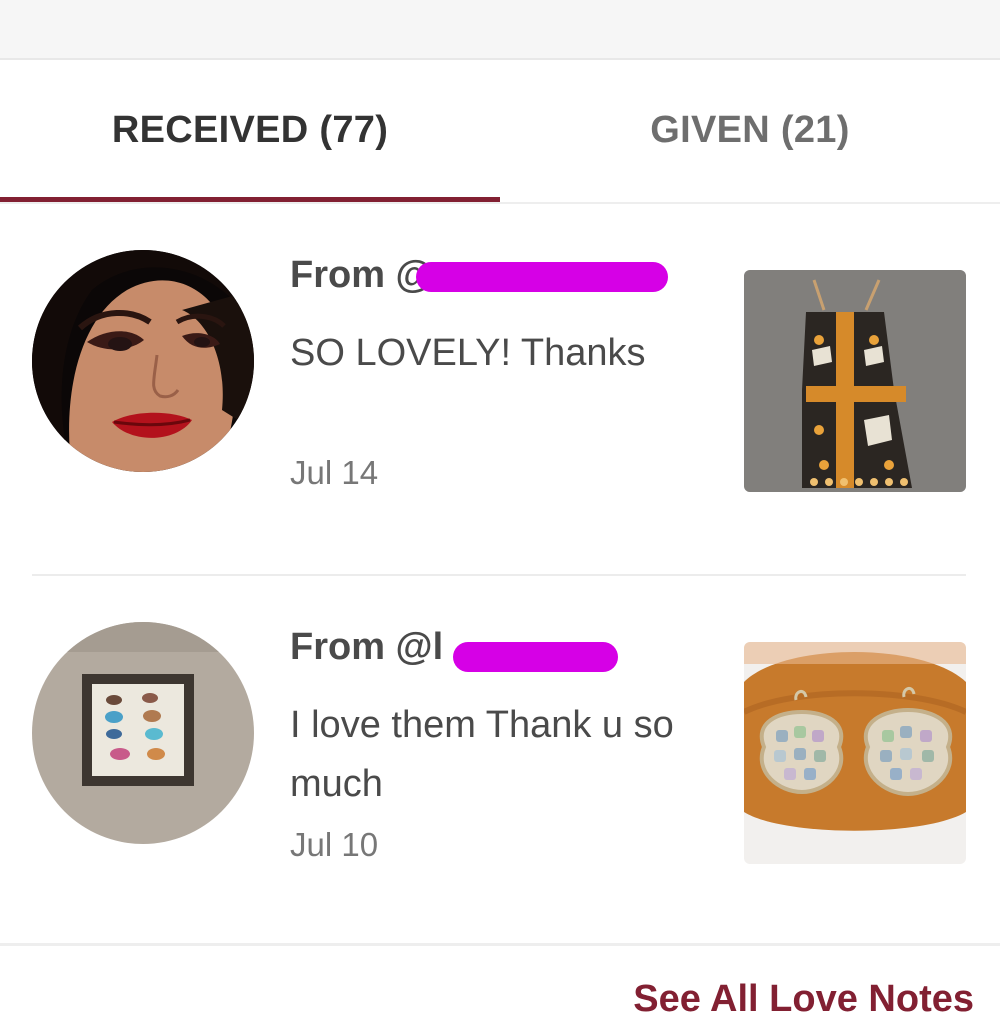 This screenshot has height=1021, width=1000. I want to click on tab-received: RECEIVED (77), so click(250, 130).